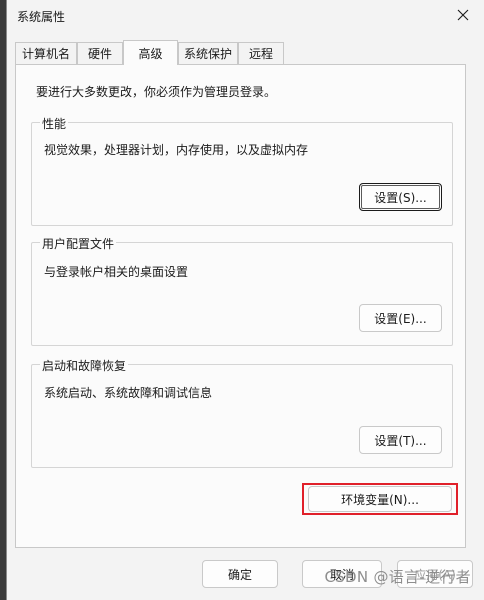  I want to click on tab-advanced: 高级, so click(150, 52).